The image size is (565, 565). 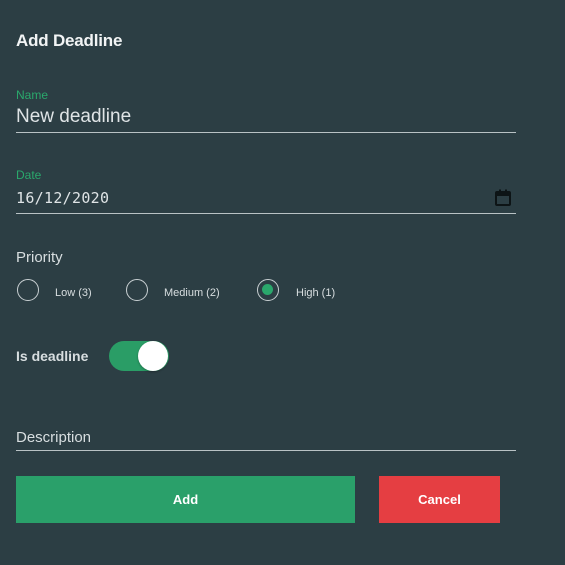 I want to click on priority-radio-medium, so click(x=137, y=290).